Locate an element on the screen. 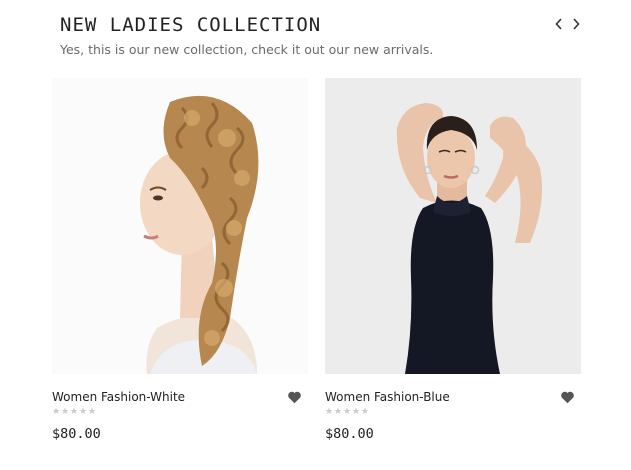  chevron-right-icon is located at coordinates (576, 24).